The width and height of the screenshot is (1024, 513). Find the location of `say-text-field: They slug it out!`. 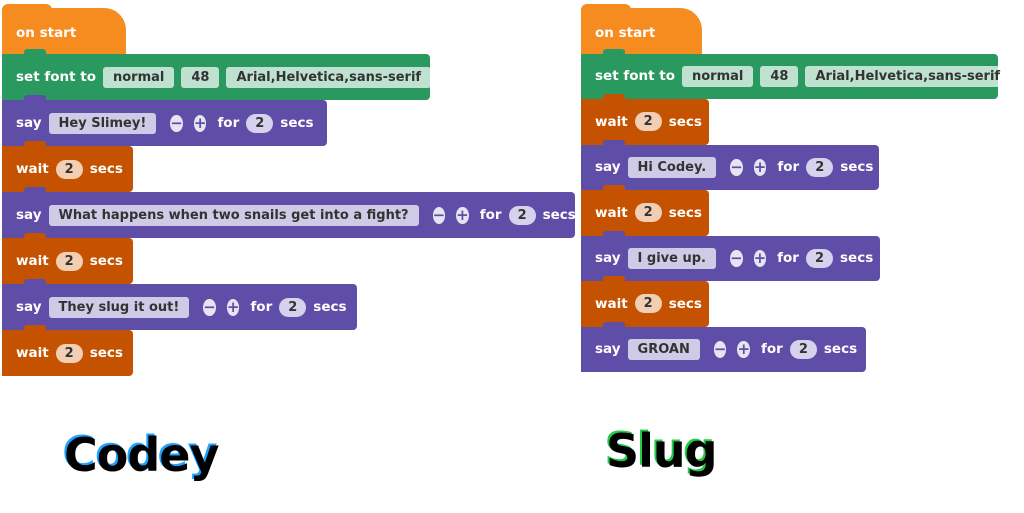

say-text-field: They slug it out! is located at coordinates (119, 307).